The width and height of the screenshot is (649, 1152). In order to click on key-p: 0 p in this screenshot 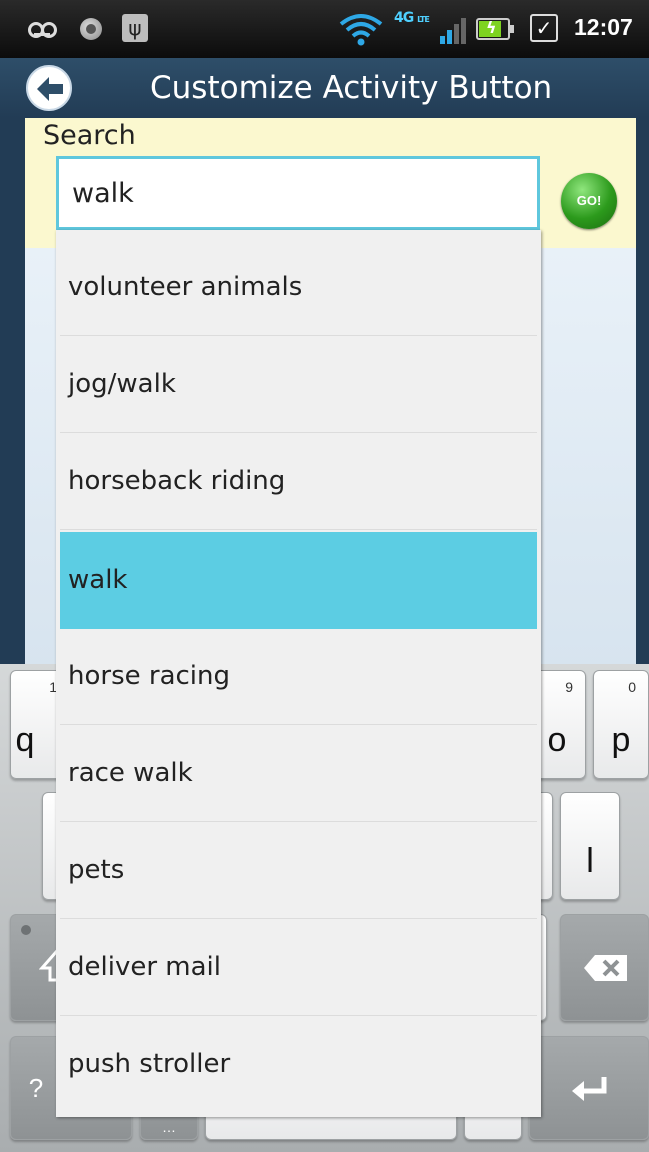, I will do `click(621, 724)`.